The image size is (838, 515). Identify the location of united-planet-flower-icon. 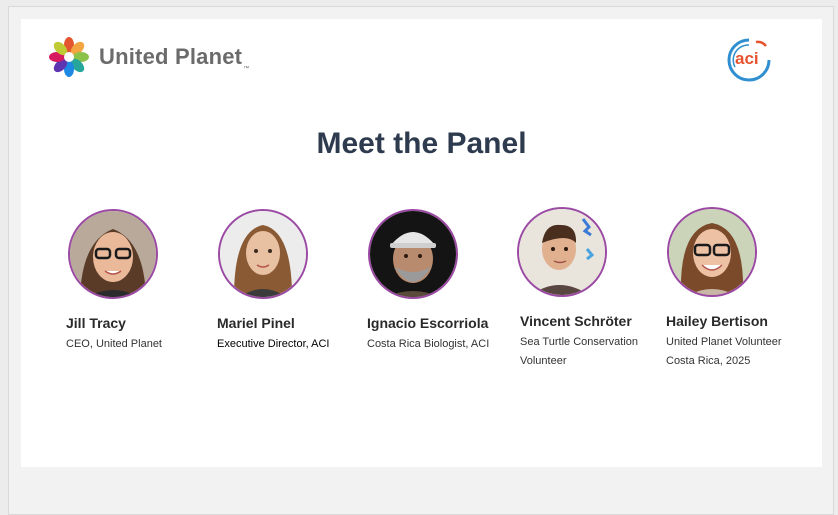
(69, 57).